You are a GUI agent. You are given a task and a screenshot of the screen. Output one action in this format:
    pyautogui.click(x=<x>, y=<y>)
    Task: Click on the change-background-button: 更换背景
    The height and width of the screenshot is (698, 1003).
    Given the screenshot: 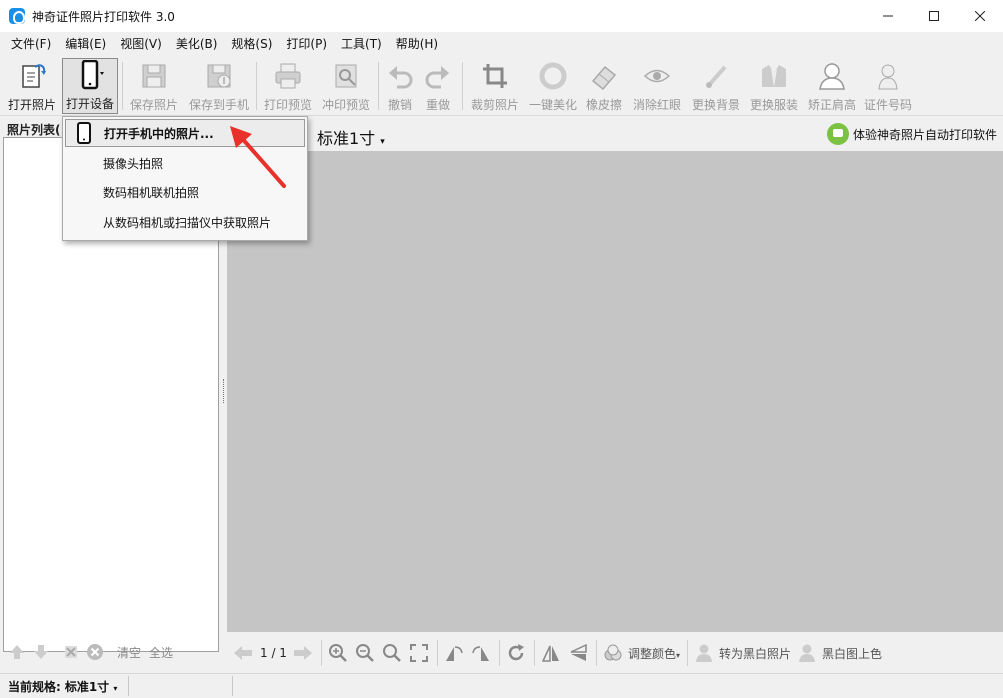 What is the action you would take?
    pyautogui.click(x=716, y=87)
    